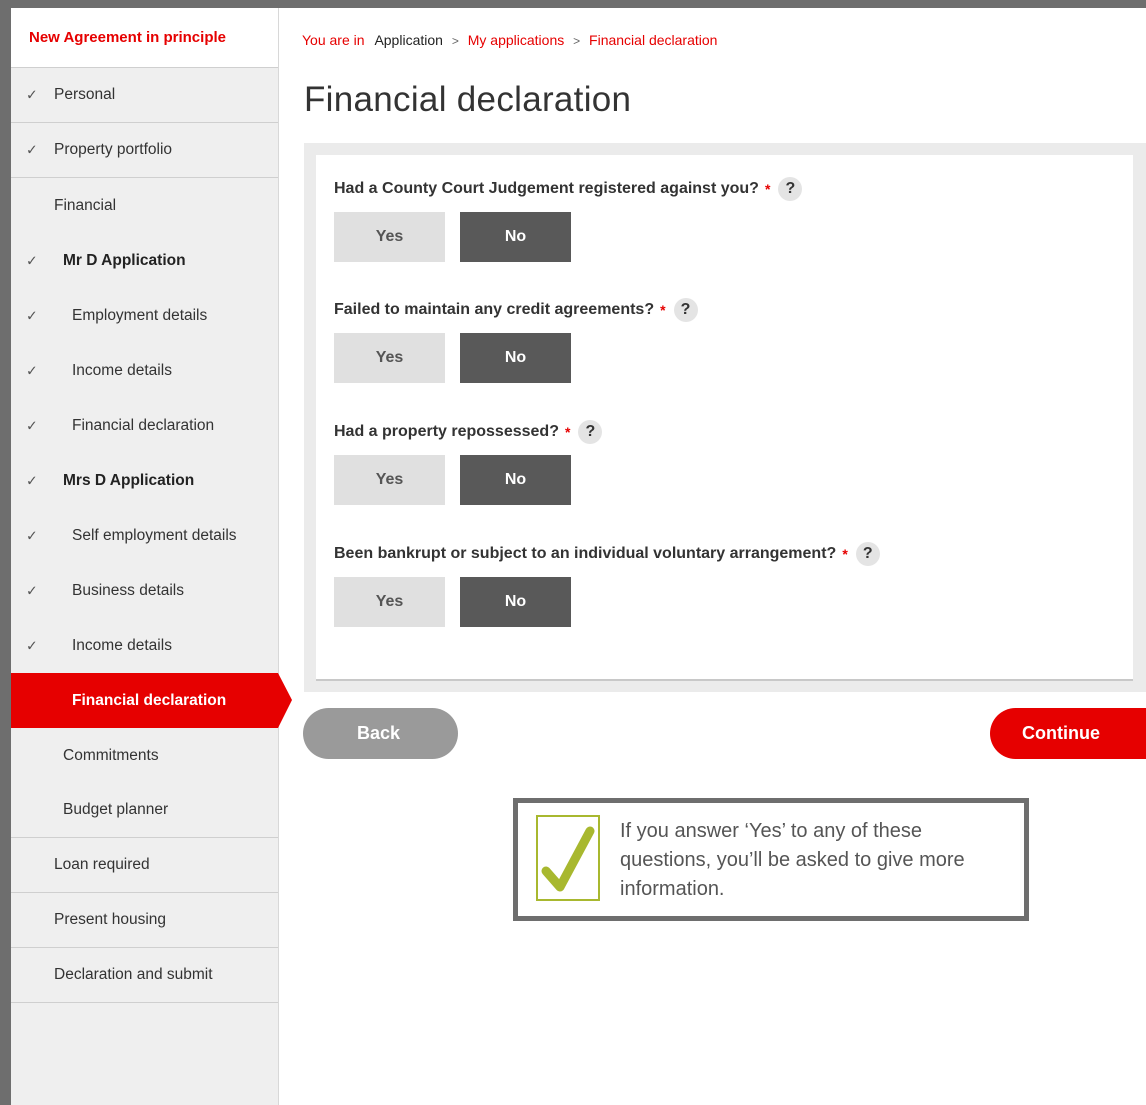 The height and width of the screenshot is (1105, 1146). I want to click on sidebar-item-income-details-2: ✓ Income details, so click(144, 645).